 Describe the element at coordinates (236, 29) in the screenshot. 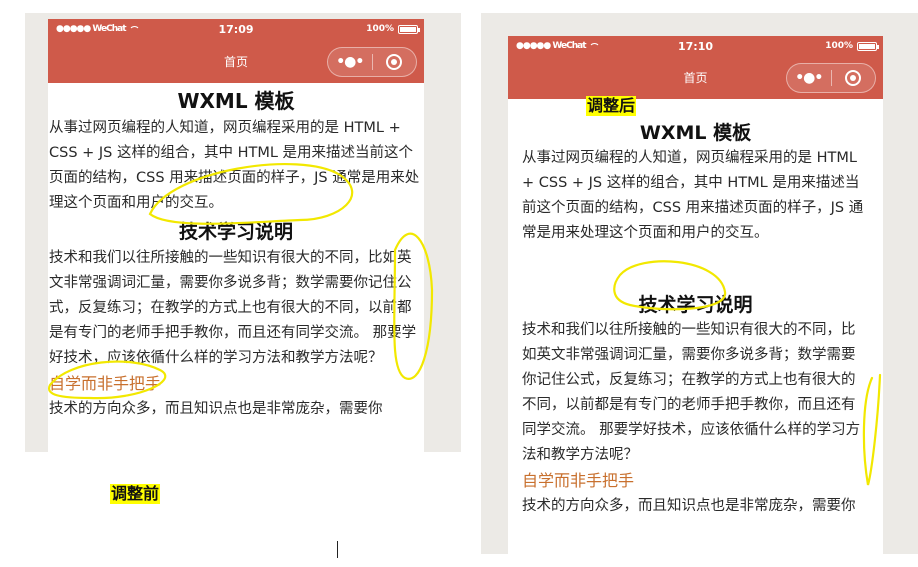

I see `before-status-bar: ●●●●● WeChat 17:09 100%` at that location.